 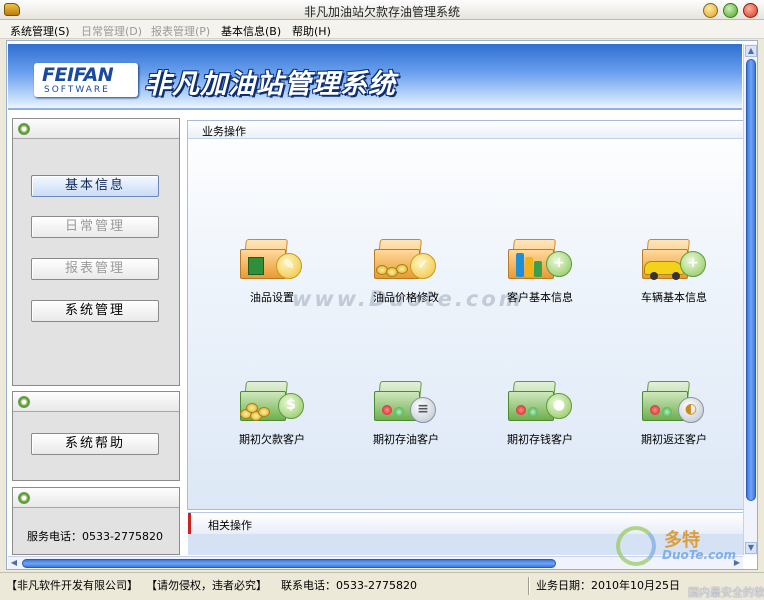 I want to click on op-label: 油品设置, so click(x=272, y=297).